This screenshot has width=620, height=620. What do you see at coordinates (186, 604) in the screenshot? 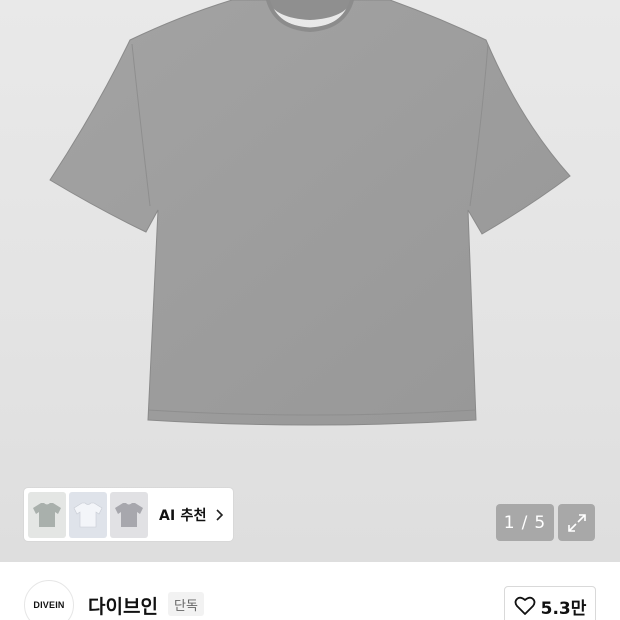
I see `exclusive-badge: 단독` at bounding box center [186, 604].